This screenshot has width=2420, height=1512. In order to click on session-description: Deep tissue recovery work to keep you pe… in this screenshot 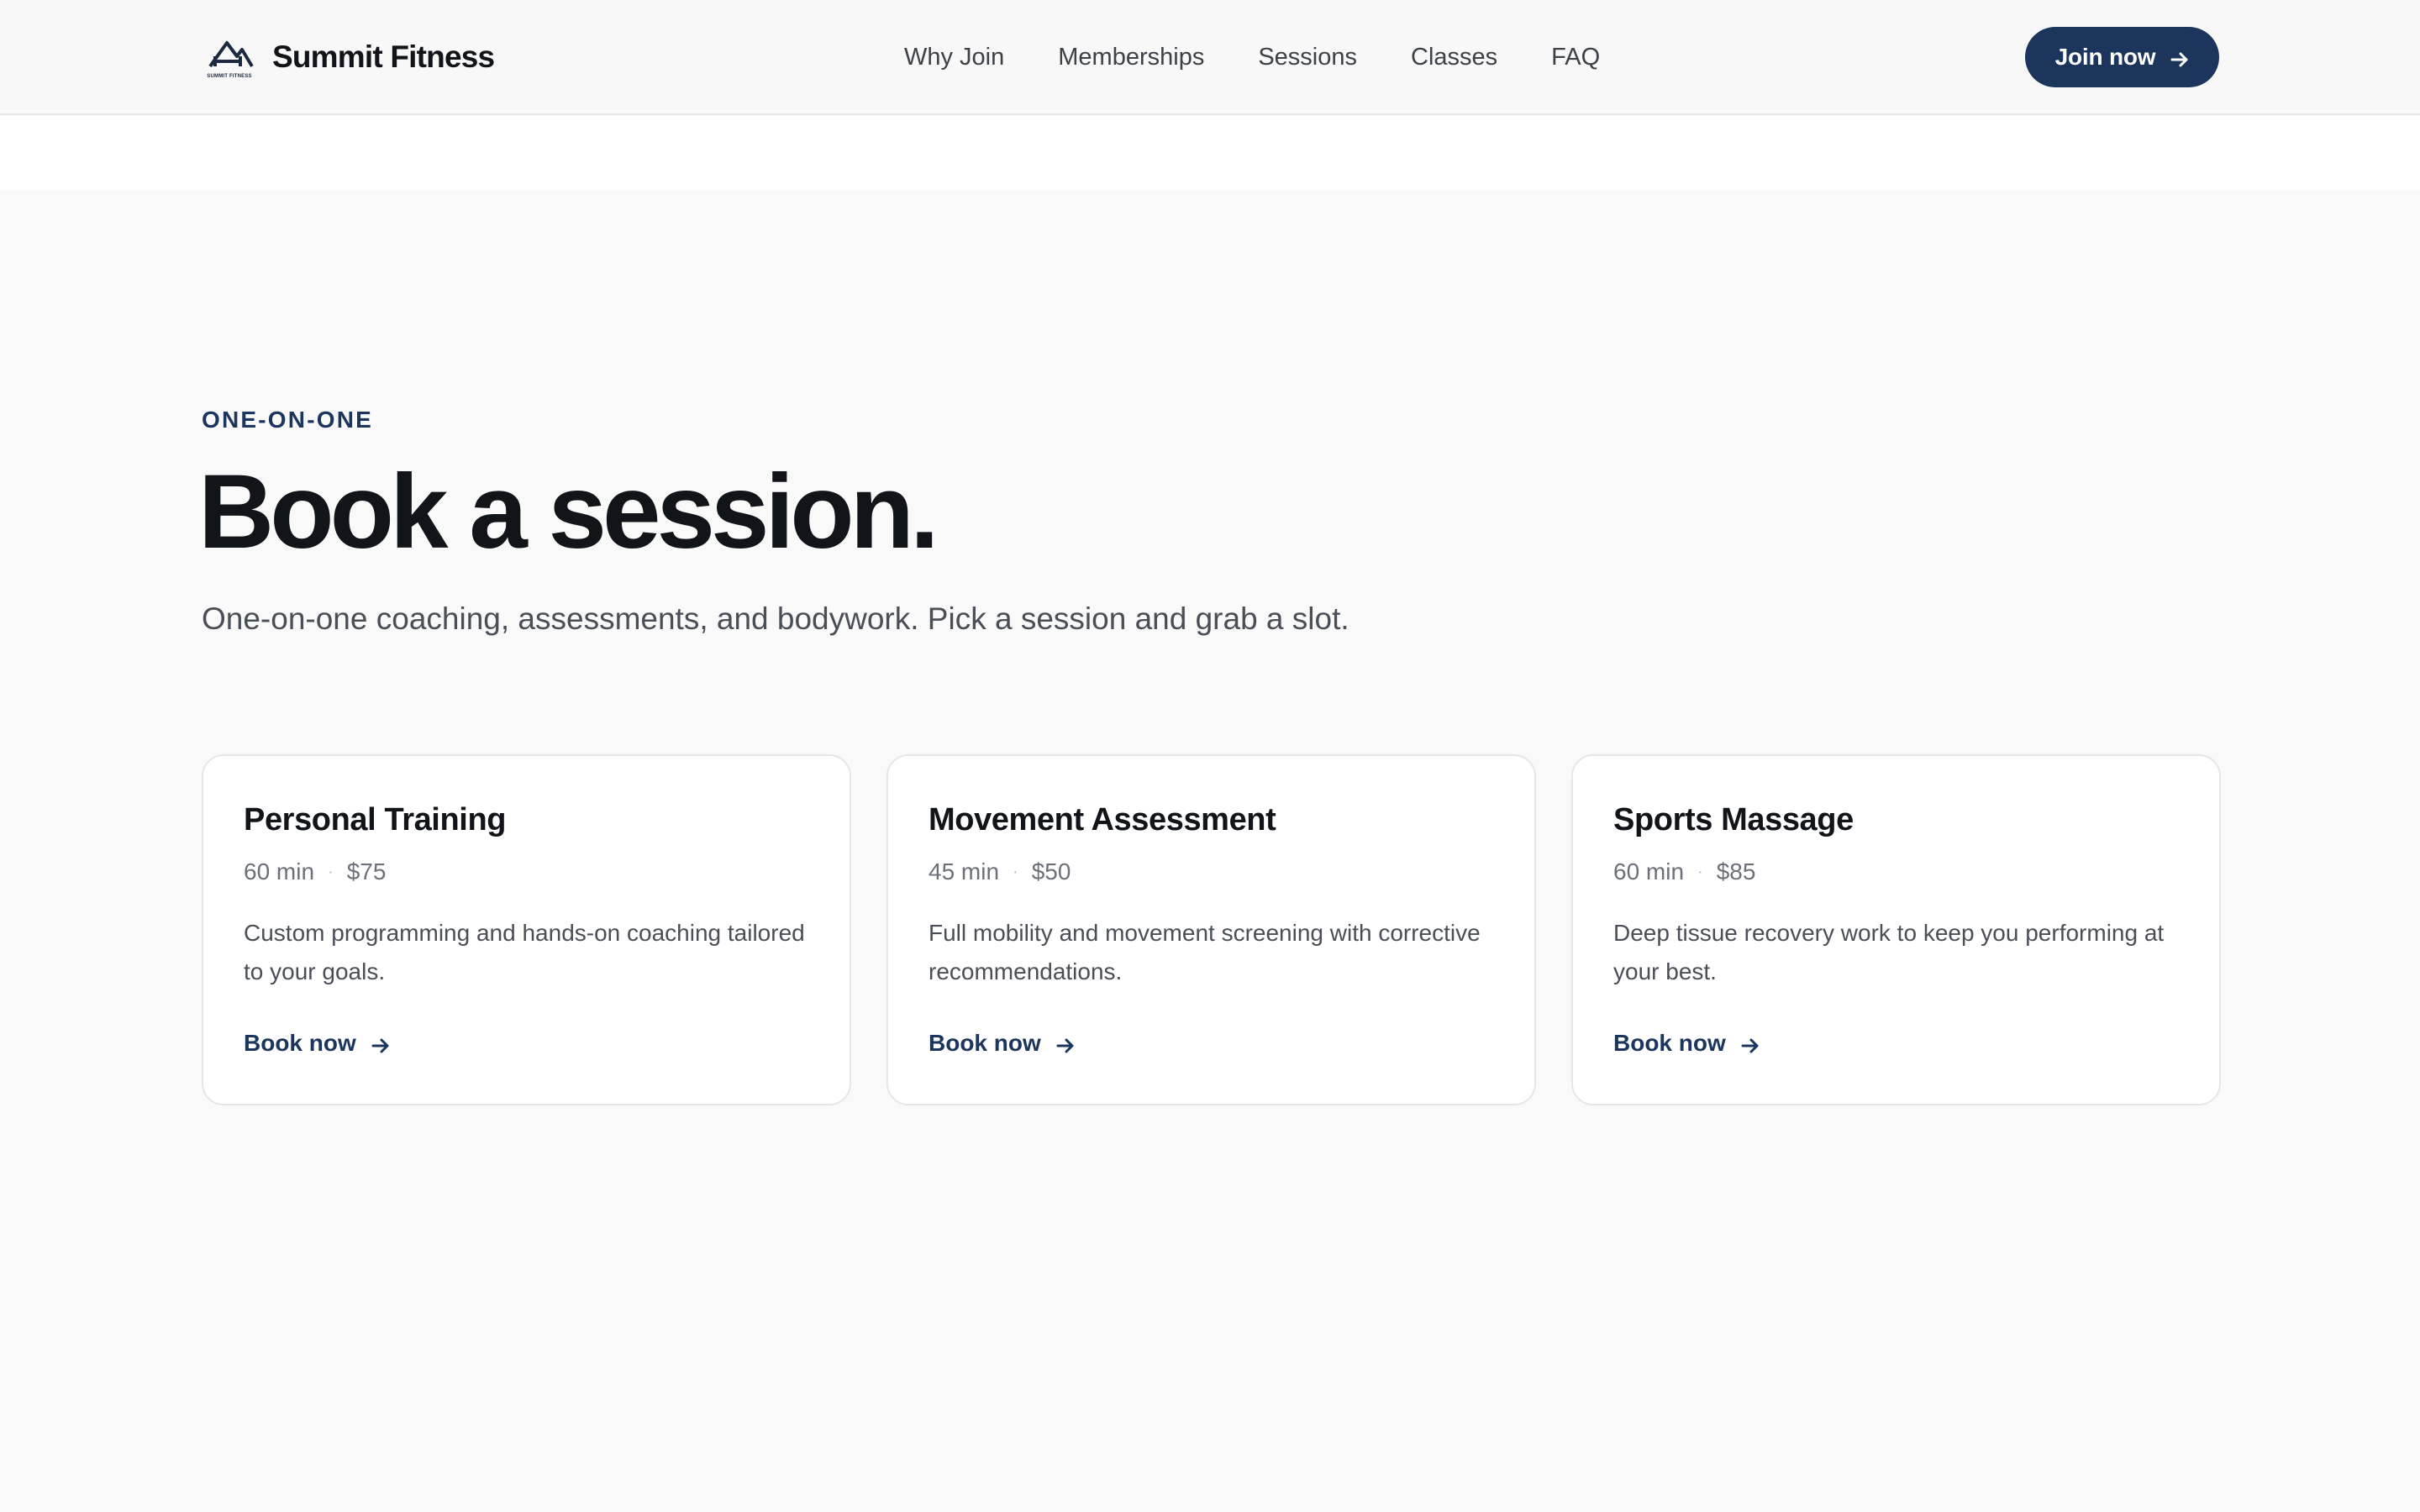, I will do `click(1889, 952)`.